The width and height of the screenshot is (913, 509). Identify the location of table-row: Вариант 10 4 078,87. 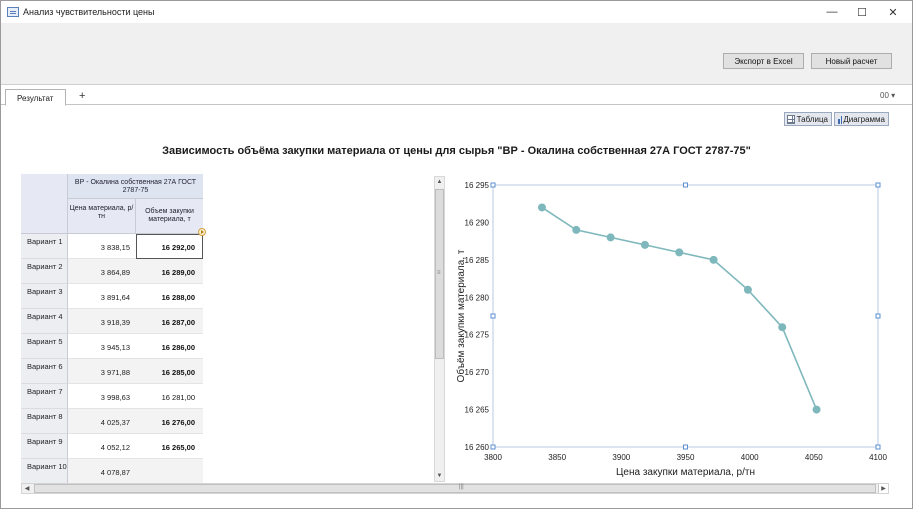
(112, 471).